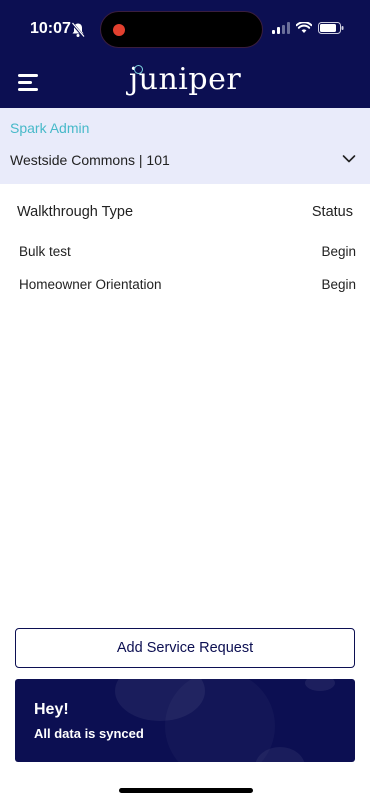 The height and width of the screenshot is (800, 370). Describe the element at coordinates (281, 28) in the screenshot. I see `signal-icon` at that location.